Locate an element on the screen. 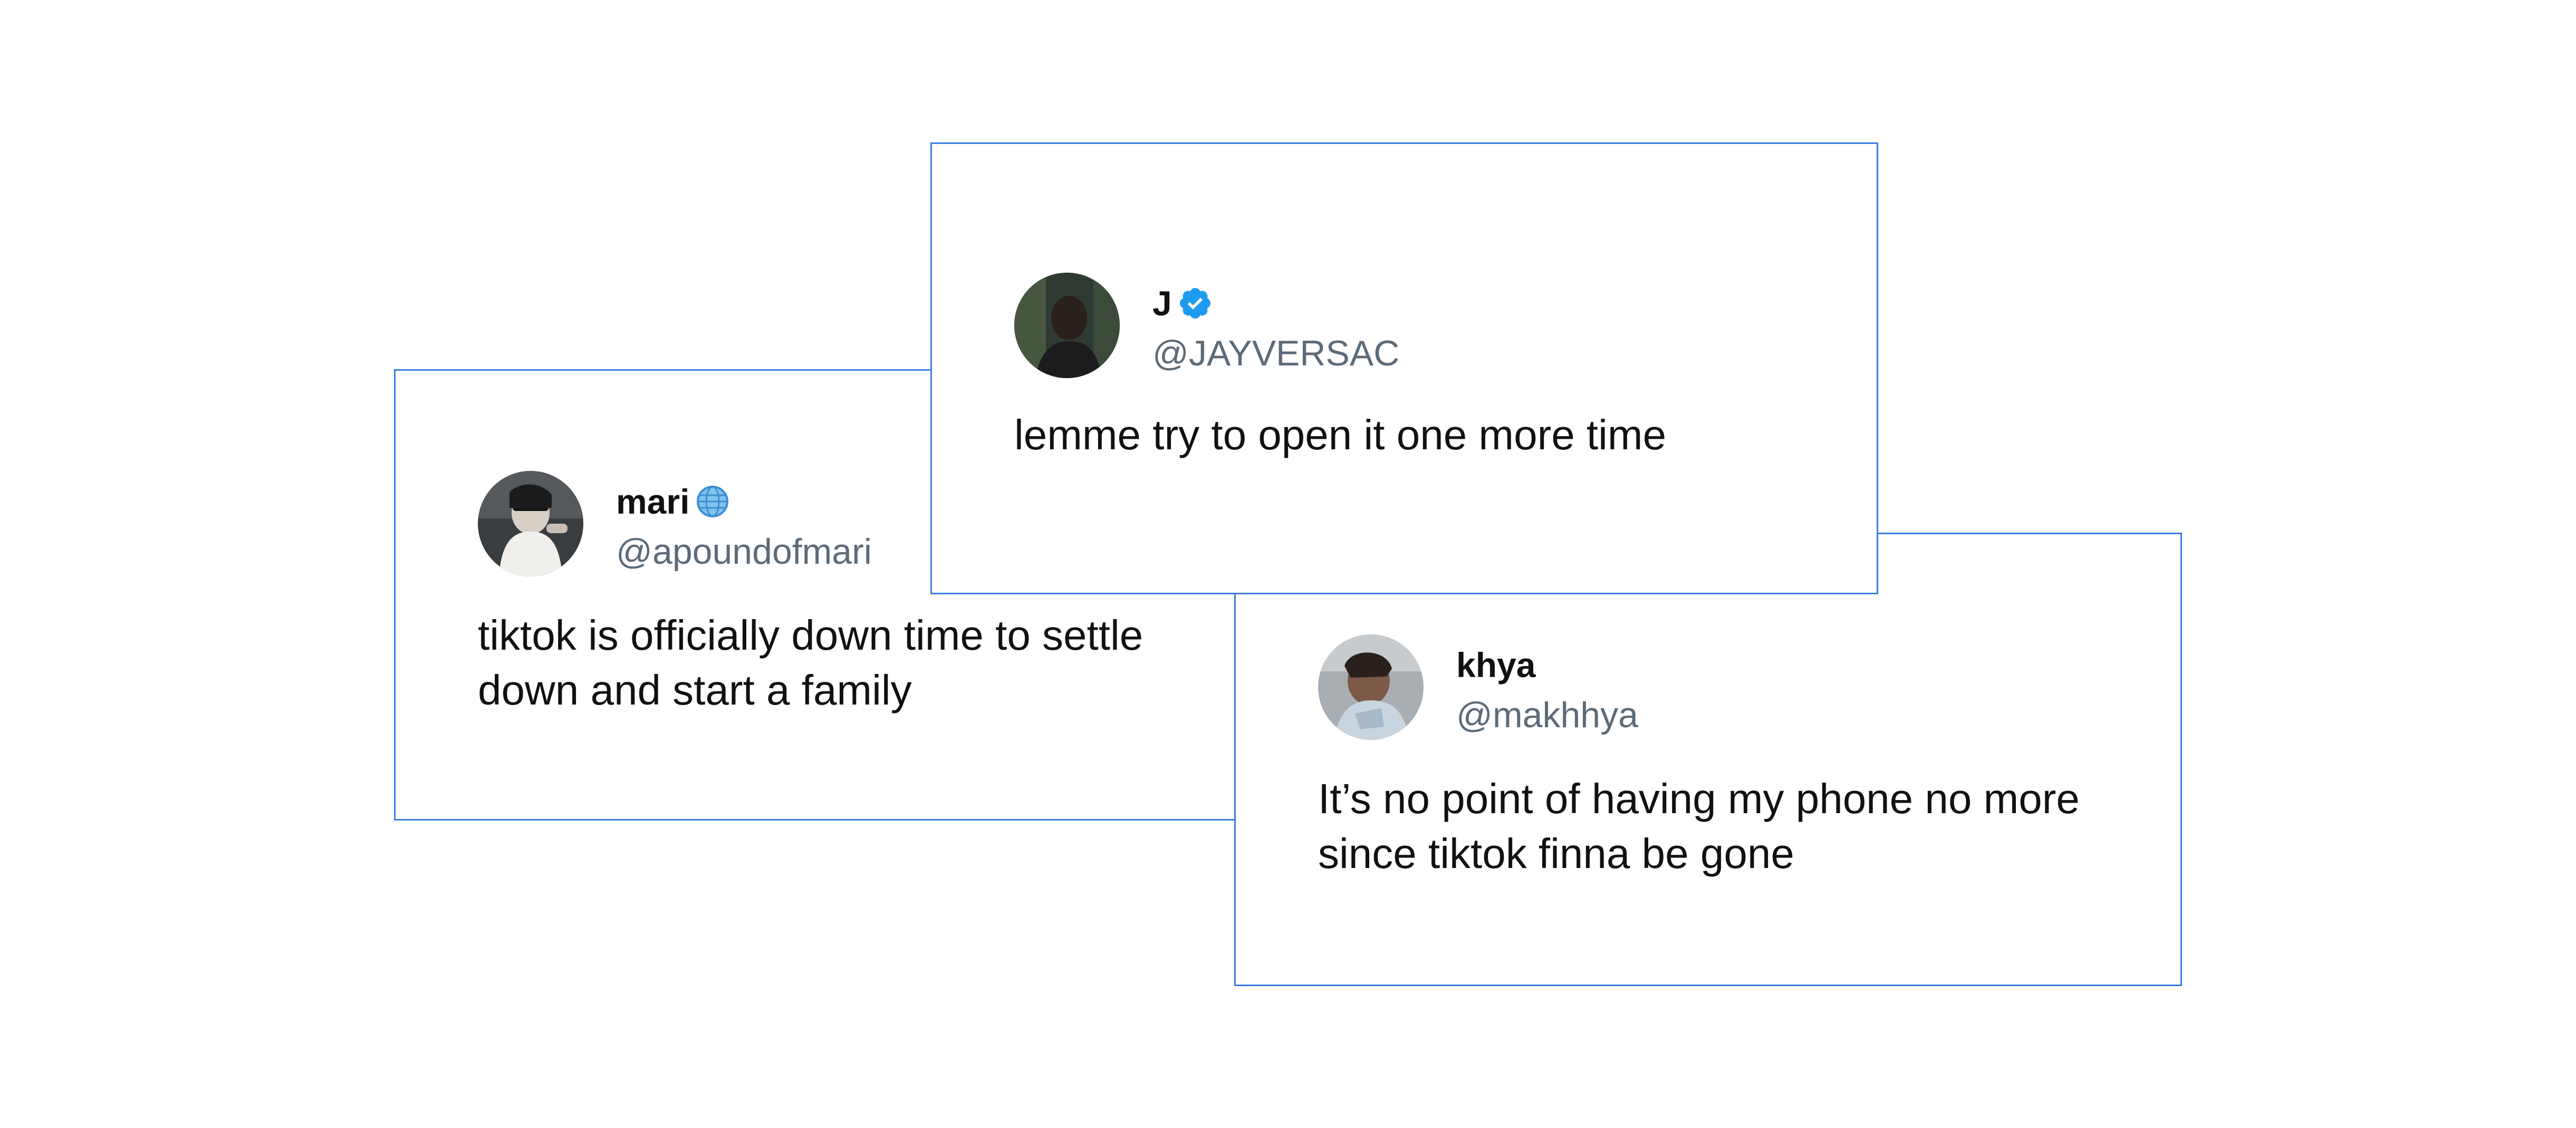  tweet-header: J @JAYVERSAC is located at coordinates (1207, 325).